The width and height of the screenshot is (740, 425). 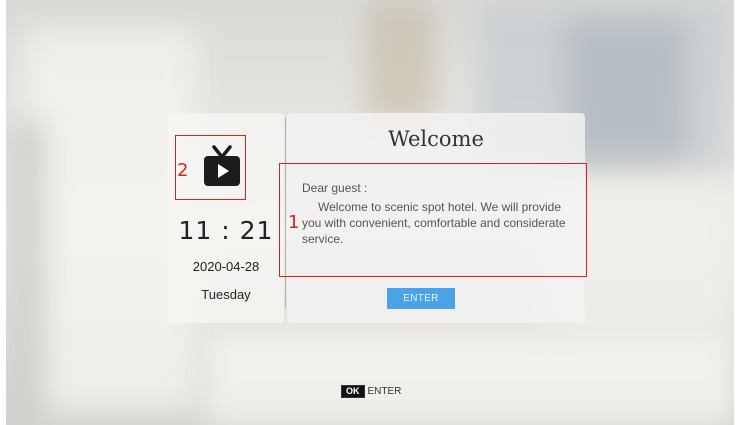 I want to click on ok-key-icon: OK, so click(x=353, y=391).